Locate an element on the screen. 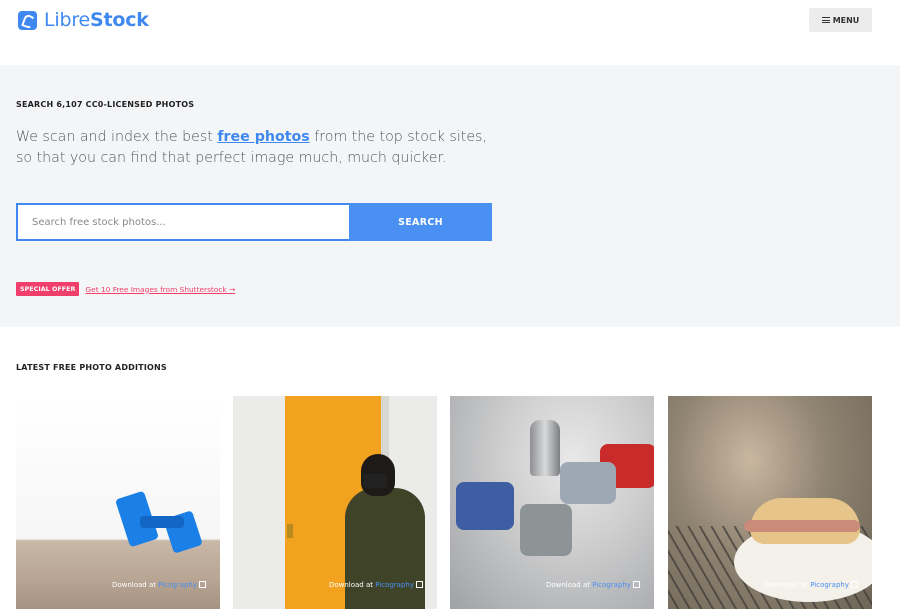  search-form: SEARCH is located at coordinates (254, 222).